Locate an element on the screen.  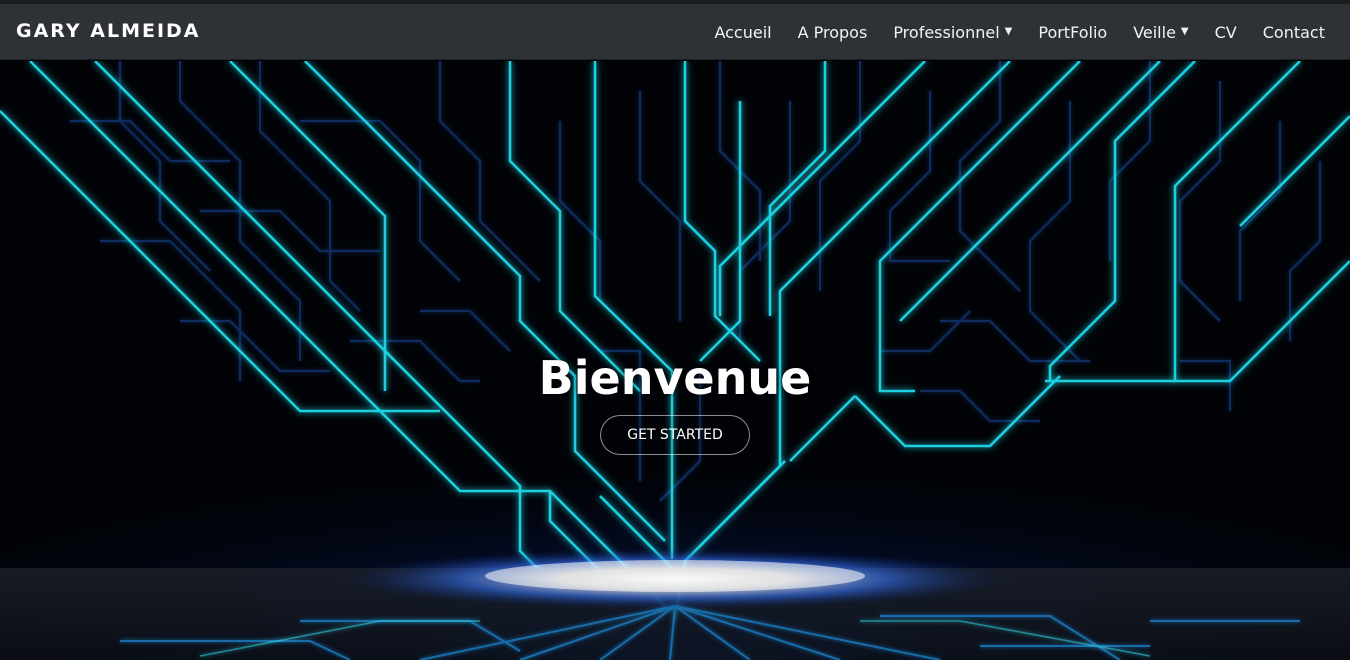
brand-logo: GARY ALMEIDA is located at coordinates (108, 31).